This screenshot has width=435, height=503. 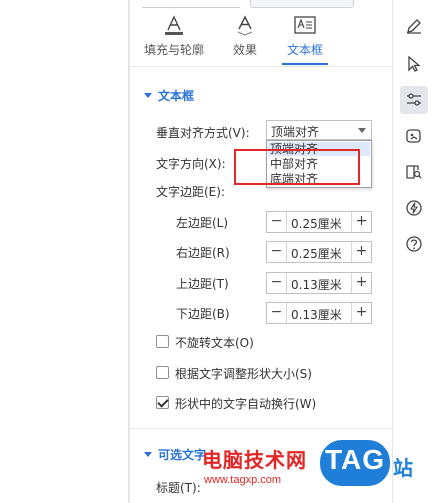 I want to click on section-title: 文本框, so click(x=176, y=96).